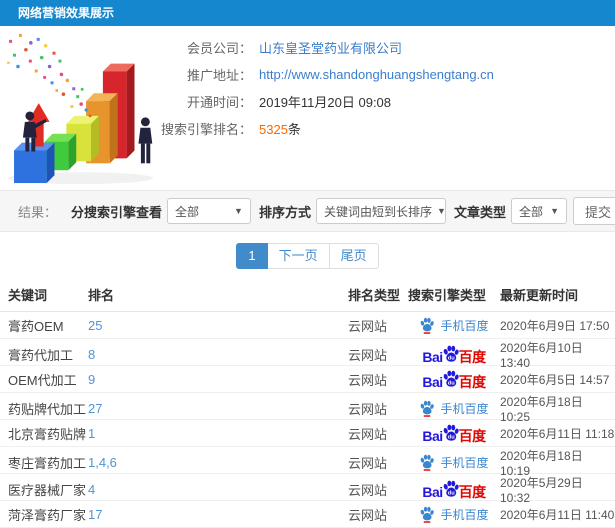 The height and width of the screenshot is (528, 615). What do you see at coordinates (330, 47) in the screenshot?
I see `member-company-link: 山东皇圣堂药业有限公司` at bounding box center [330, 47].